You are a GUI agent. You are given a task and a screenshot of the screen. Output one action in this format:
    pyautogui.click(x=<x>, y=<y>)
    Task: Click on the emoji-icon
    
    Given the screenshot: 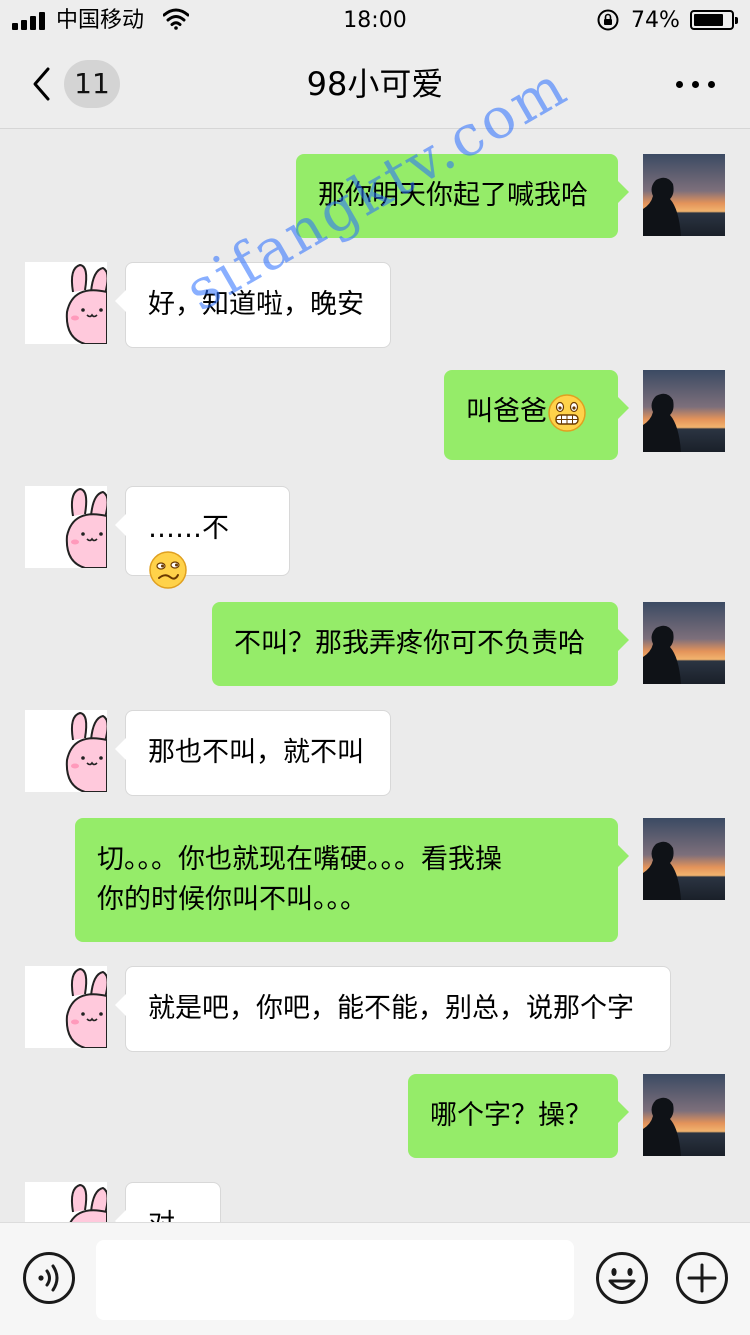 What is the action you would take?
    pyautogui.click(x=622, y=1278)
    